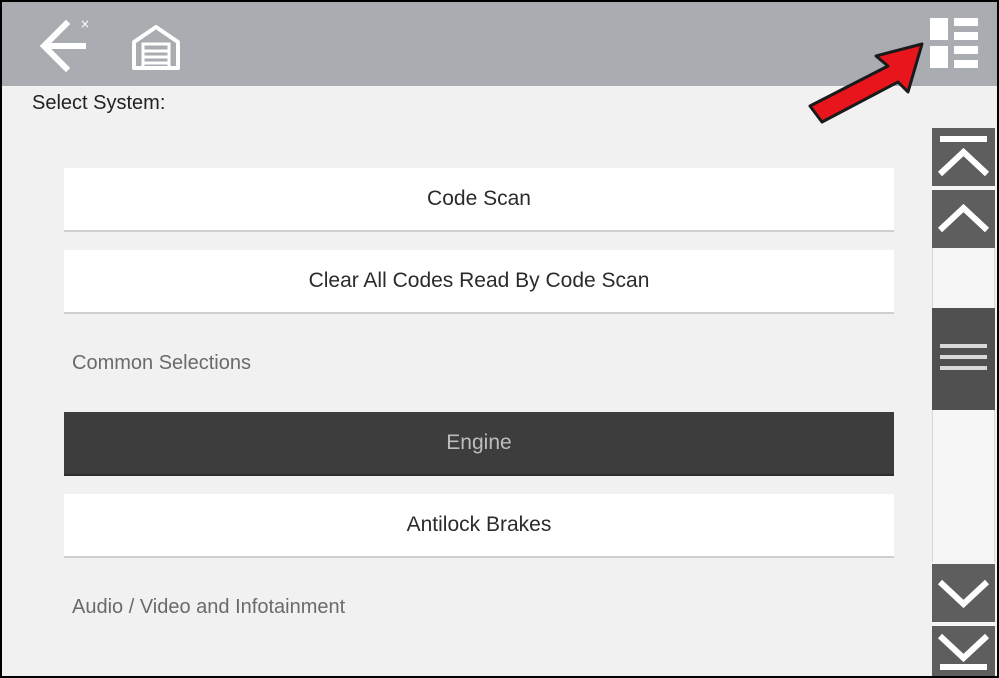 This screenshot has width=999, height=678. I want to click on scroll-track-lower, so click(963, 486).